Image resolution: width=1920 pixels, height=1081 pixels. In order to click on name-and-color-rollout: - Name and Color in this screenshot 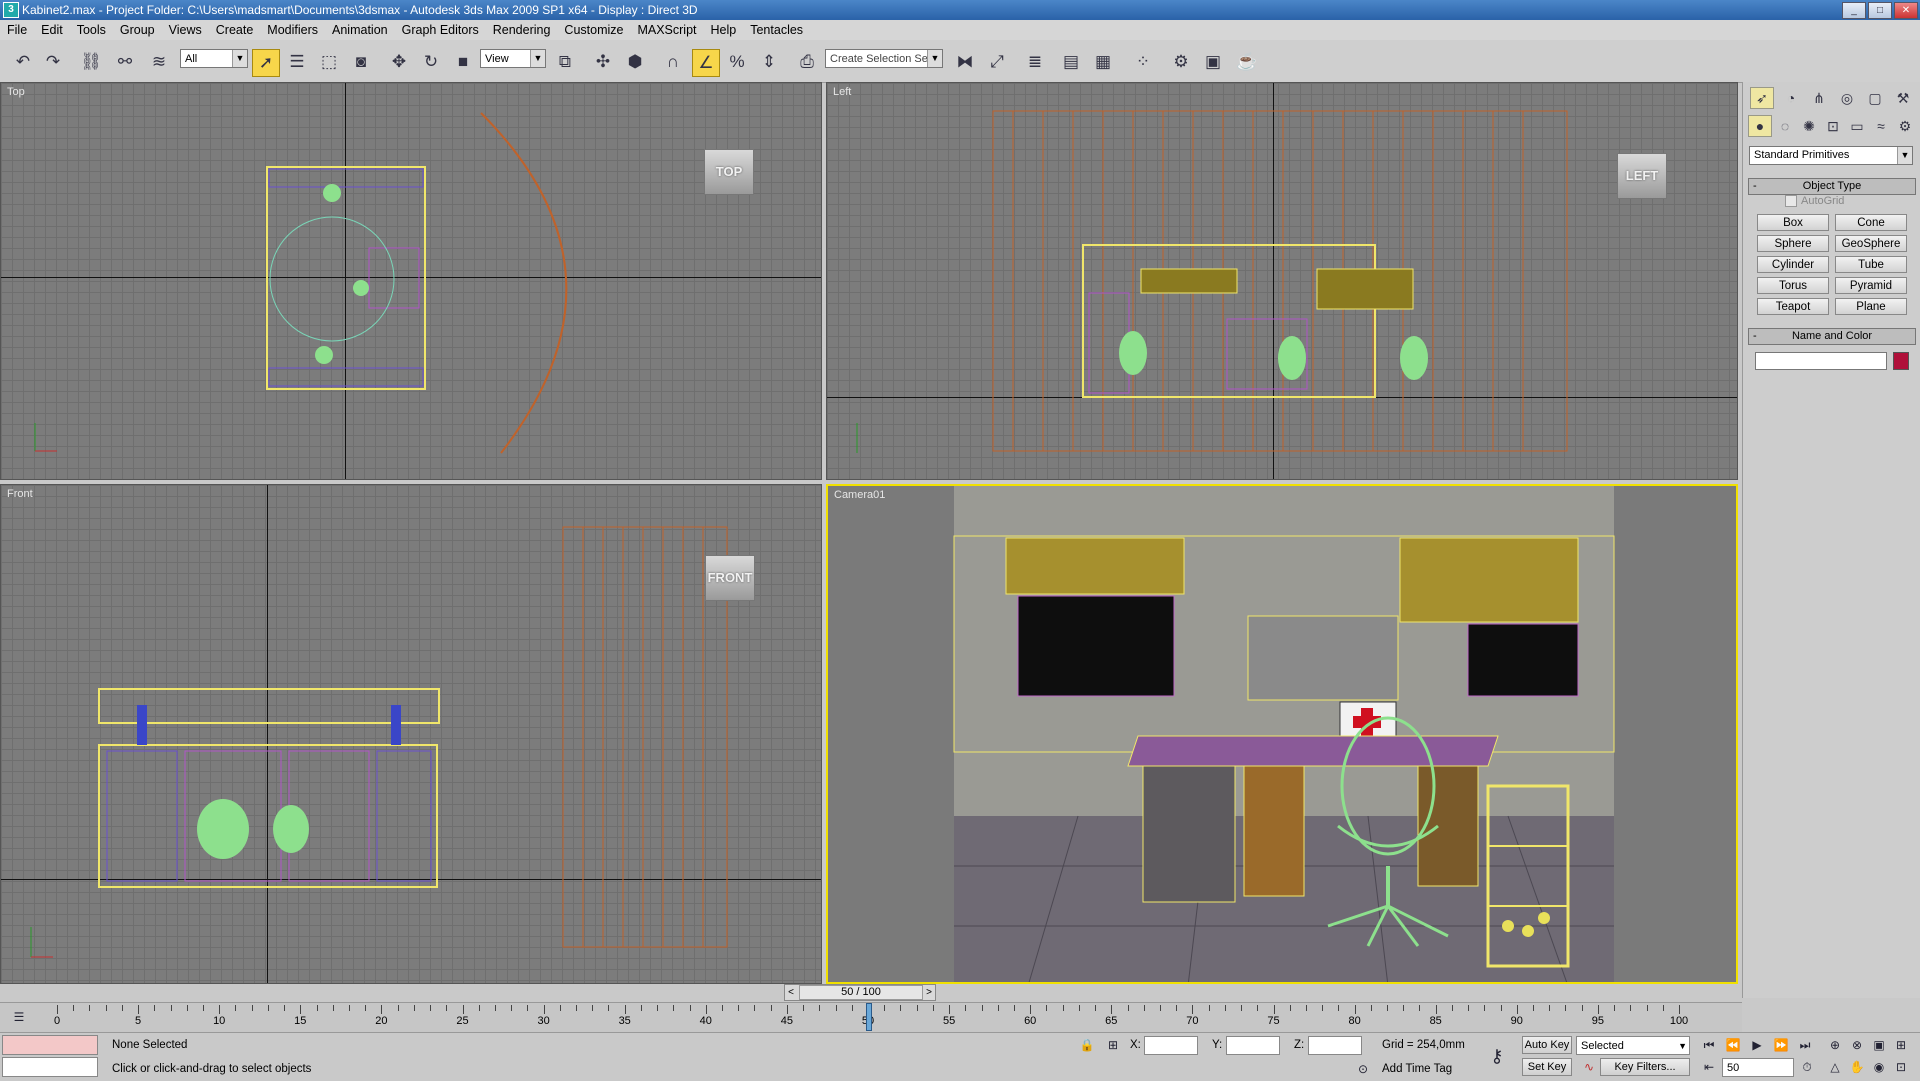, I will do `click(1832, 336)`.